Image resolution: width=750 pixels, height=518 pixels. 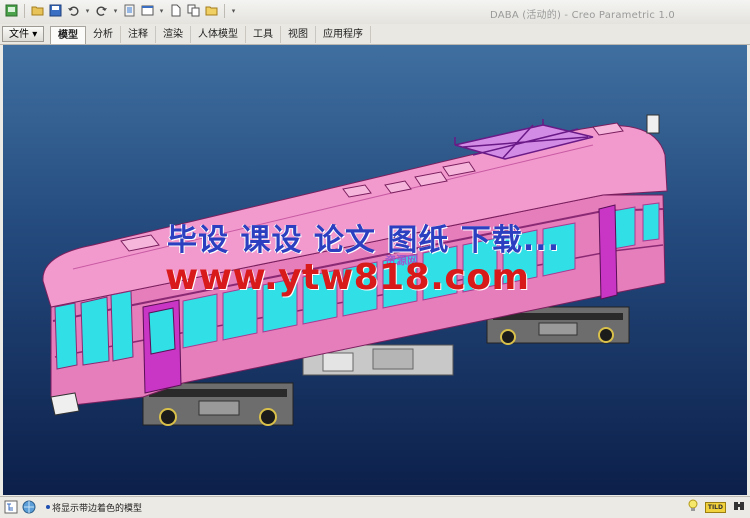 What do you see at coordinates (147, 10) in the screenshot?
I see `windows-icon` at bounding box center [147, 10].